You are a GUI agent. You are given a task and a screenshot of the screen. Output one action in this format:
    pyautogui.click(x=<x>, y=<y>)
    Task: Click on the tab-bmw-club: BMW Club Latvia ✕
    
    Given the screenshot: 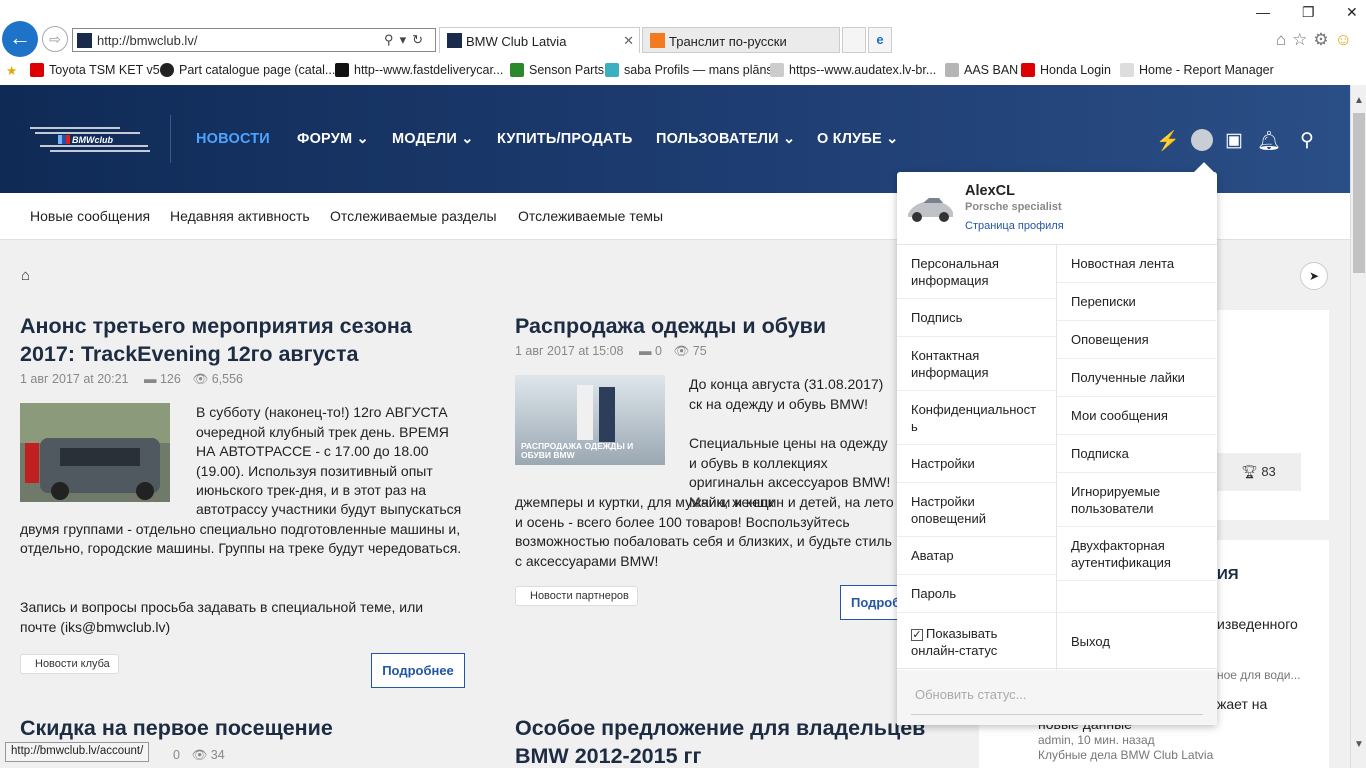 What is the action you would take?
    pyautogui.click(x=539, y=40)
    